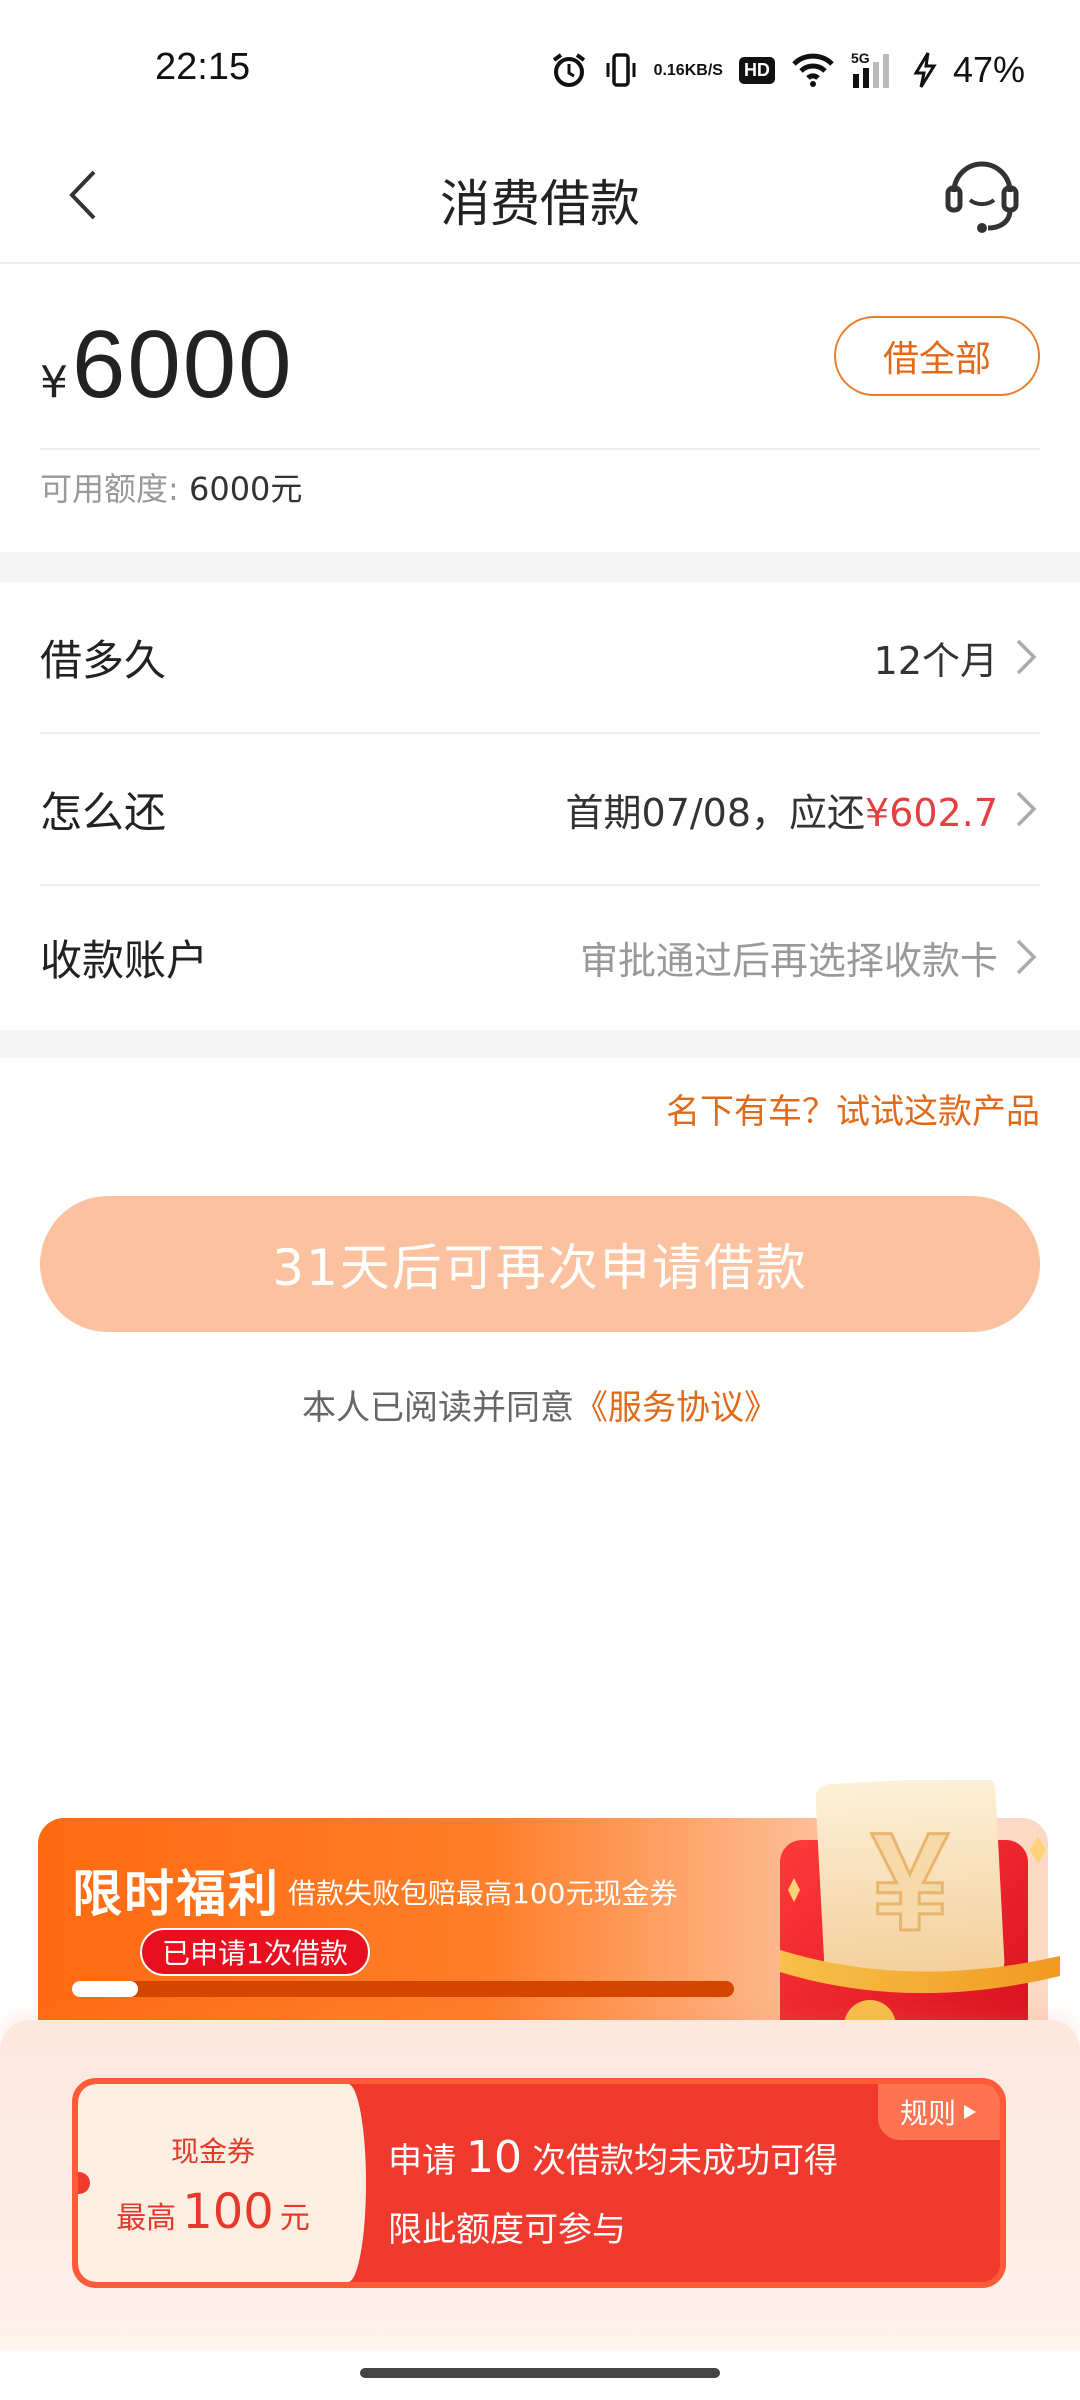  Describe the element at coordinates (422, 2161) in the screenshot. I see `condition-prefix: 申请` at that location.